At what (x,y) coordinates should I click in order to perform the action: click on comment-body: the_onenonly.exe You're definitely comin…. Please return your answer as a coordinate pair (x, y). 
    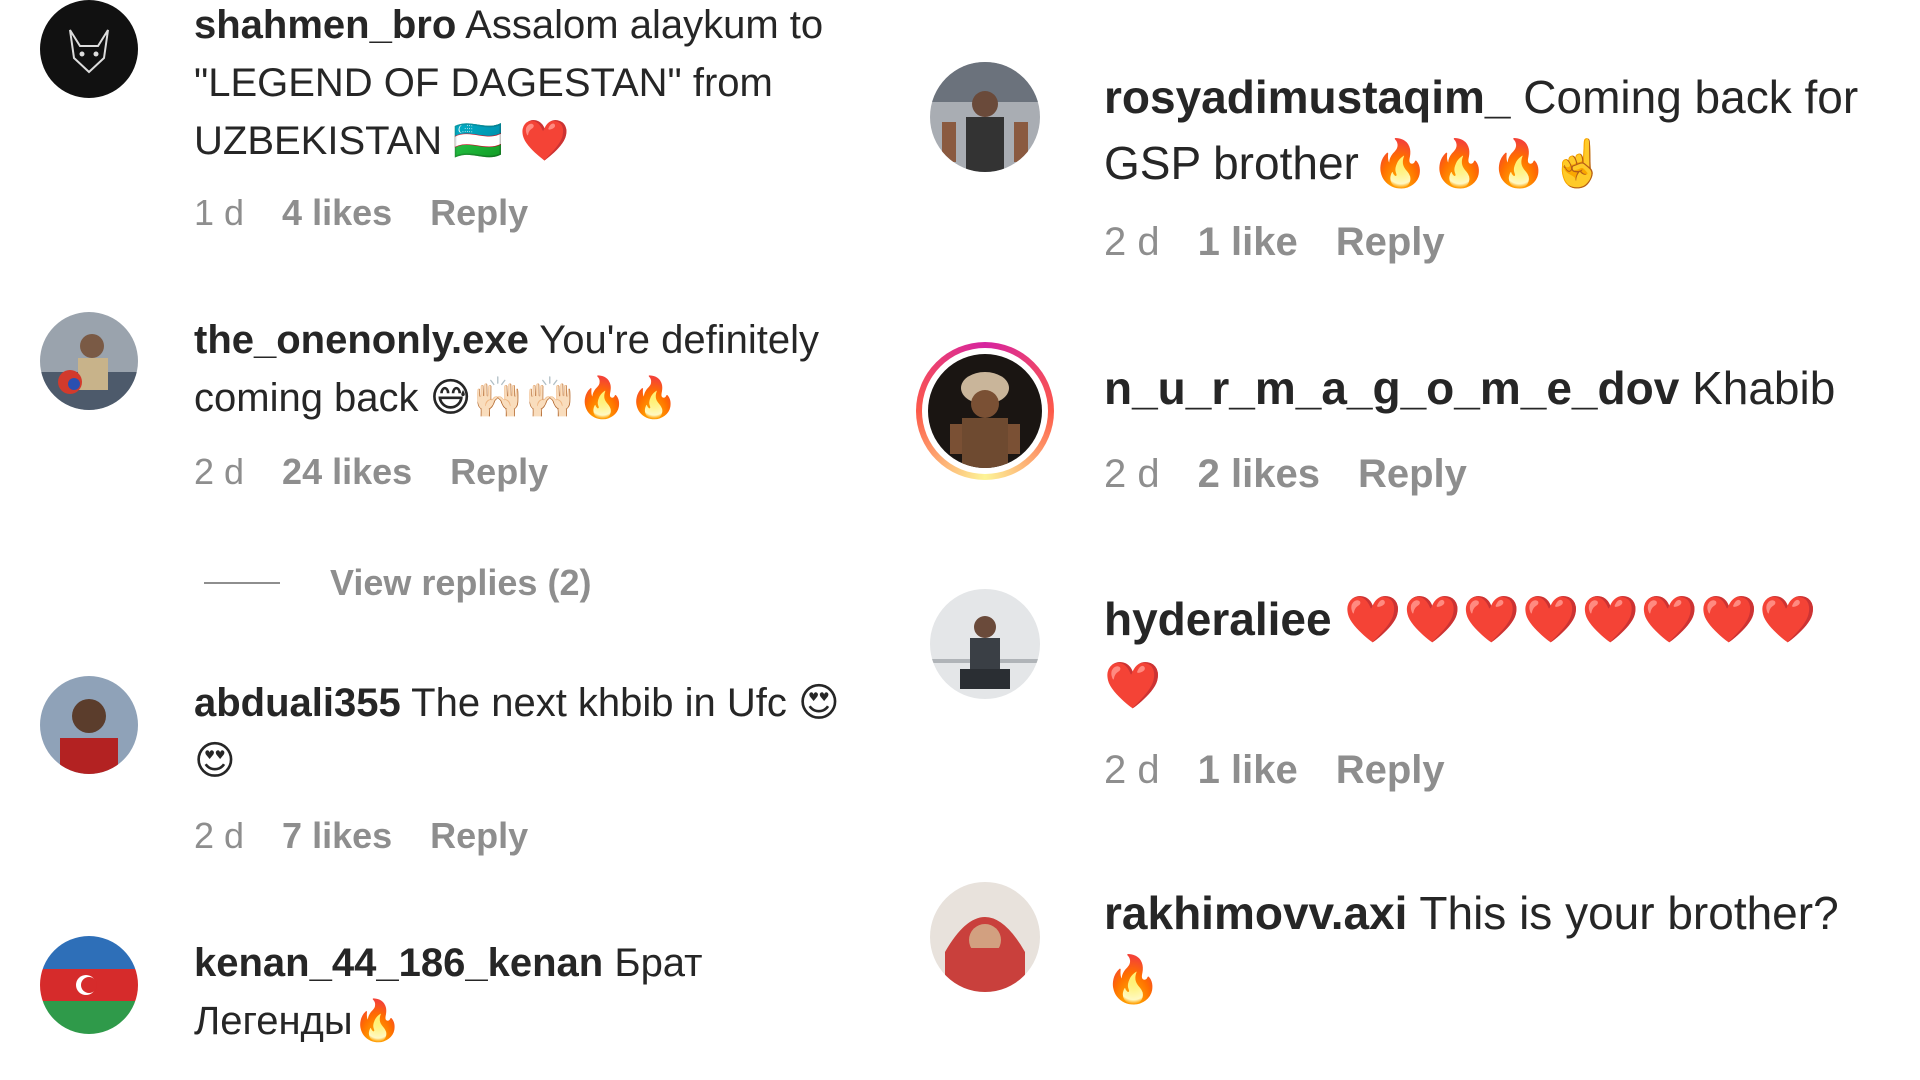
    Looking at the image, I should click on (544, 369).